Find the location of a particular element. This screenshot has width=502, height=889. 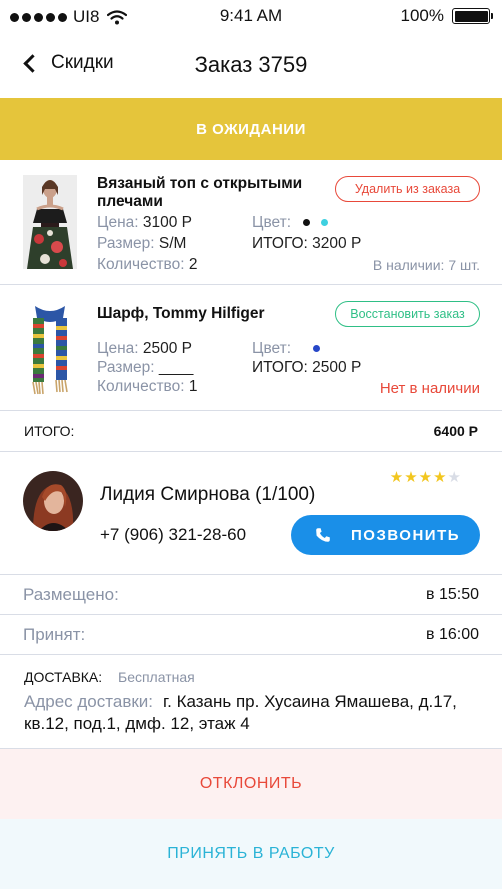

item-name: Вязаный топ с открытыми плечами is located at coordinates (200, 192).